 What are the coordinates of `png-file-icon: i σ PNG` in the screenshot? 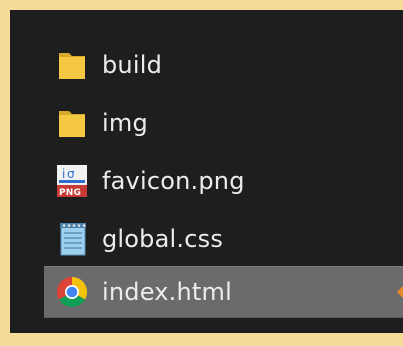 It's located at (72, 181).